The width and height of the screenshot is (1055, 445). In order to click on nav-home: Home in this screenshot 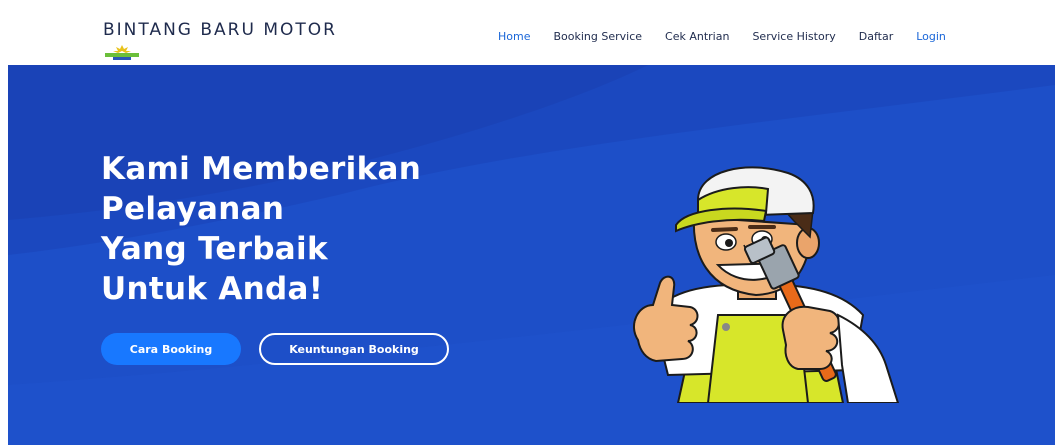, I will do `click(514, 36)`.